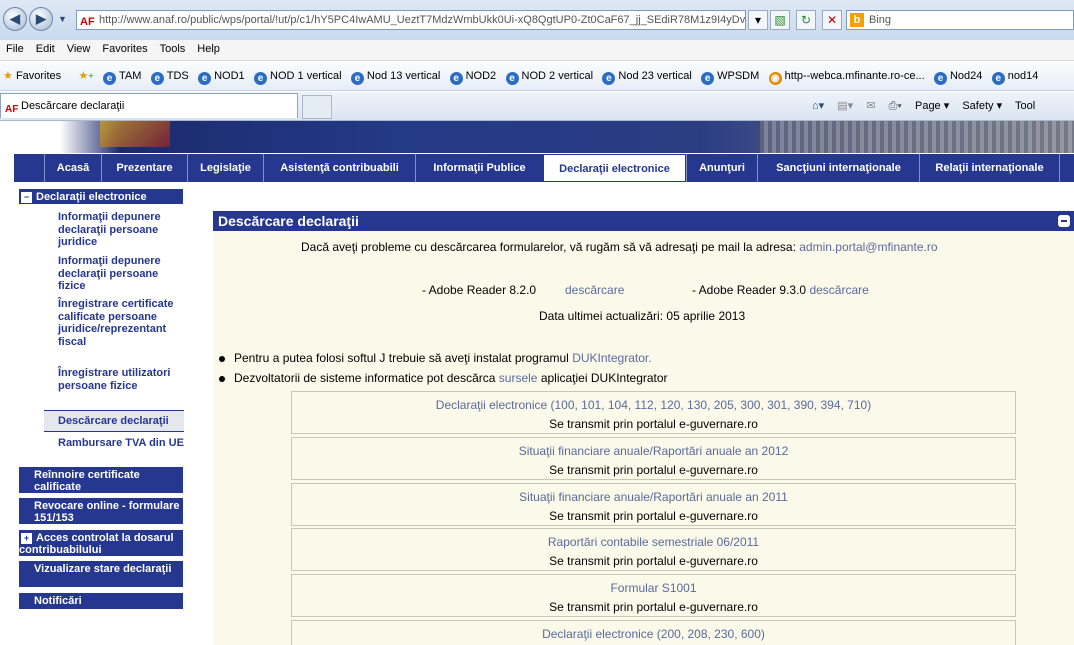  Describe the element at coordinates (730, 76) in the screenshot. I see `fav-link-wpsdm: e WPSDM` at that location.